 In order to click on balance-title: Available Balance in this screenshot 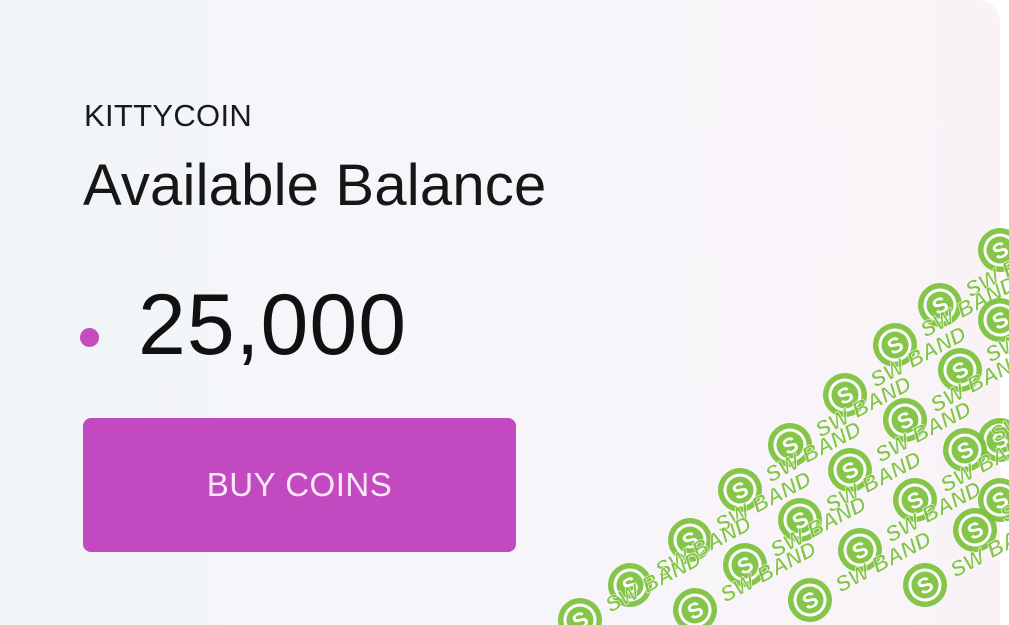, I will do `click(315, 185)`.